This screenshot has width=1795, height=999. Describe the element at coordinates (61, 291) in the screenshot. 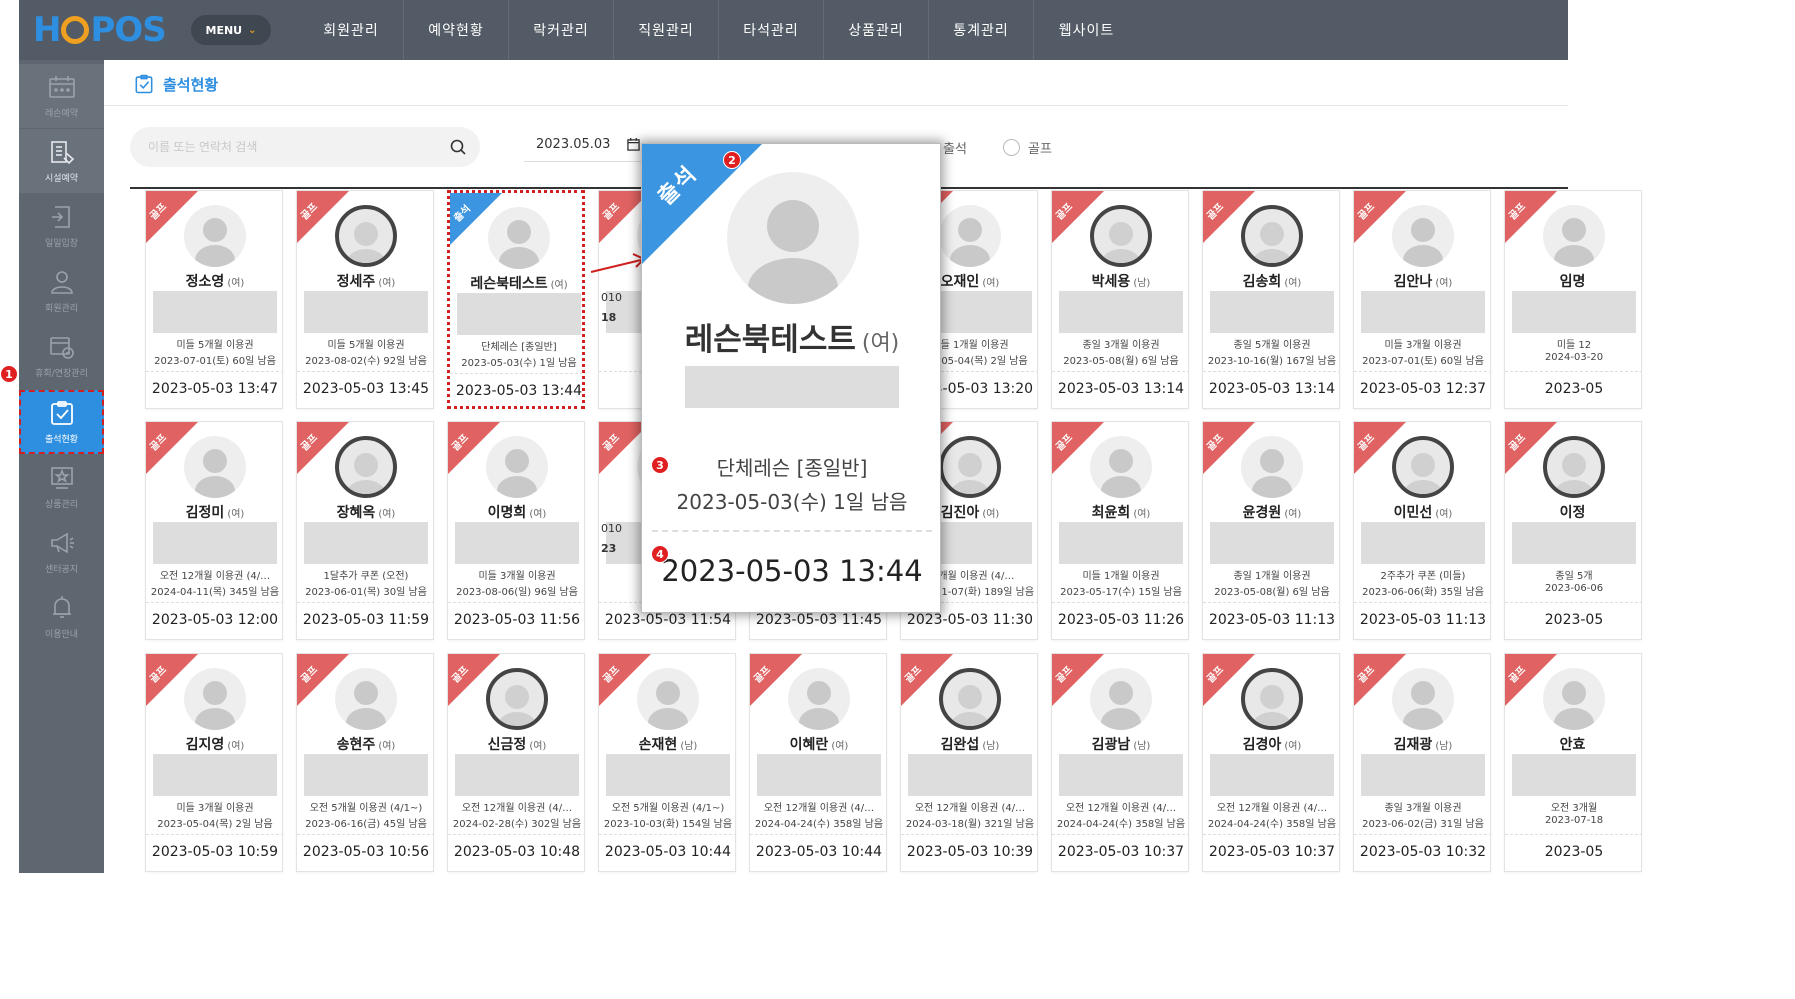

I see `sidebar-item-members: 회원관리` at that location.